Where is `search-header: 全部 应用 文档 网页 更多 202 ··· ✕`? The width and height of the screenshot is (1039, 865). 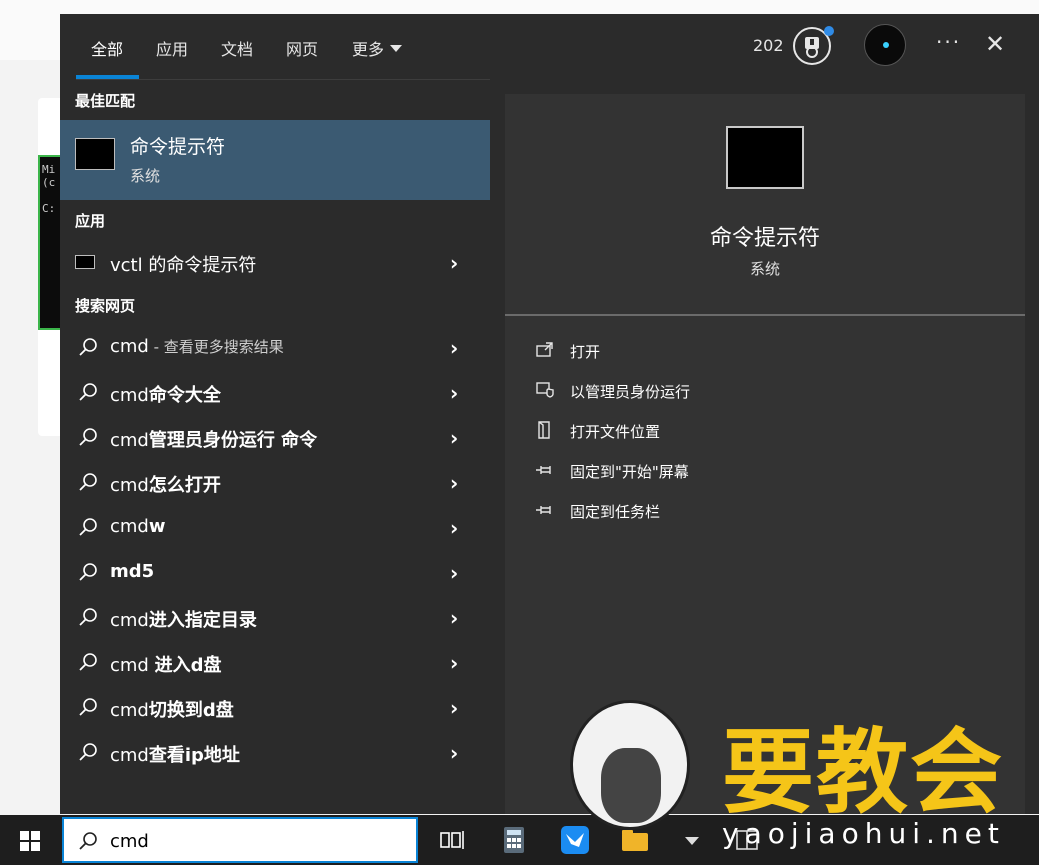
search-header: 全部 应用 文档 网页 更多 202 ··· ✕ is located at coordinates (549, 47).